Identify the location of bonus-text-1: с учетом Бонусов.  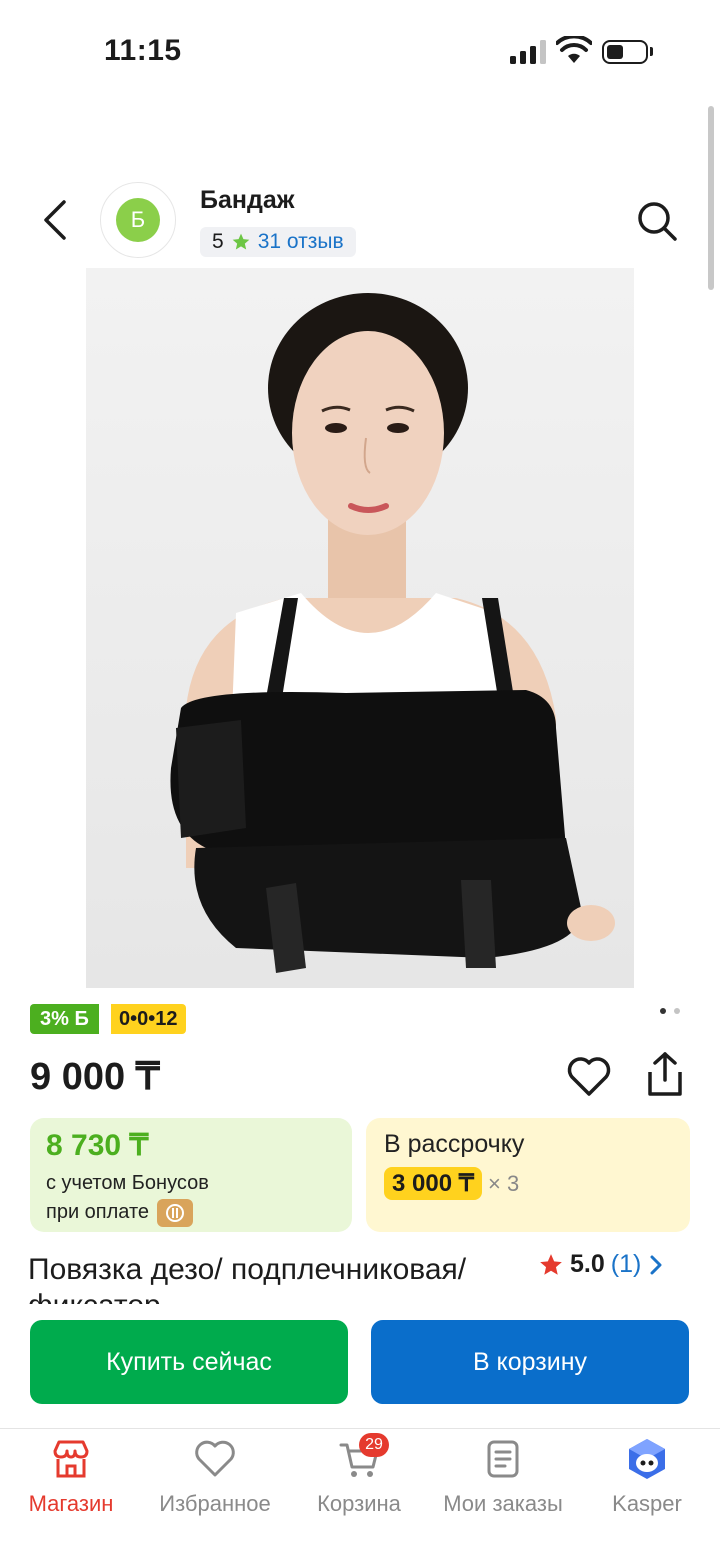
(127, 1183).